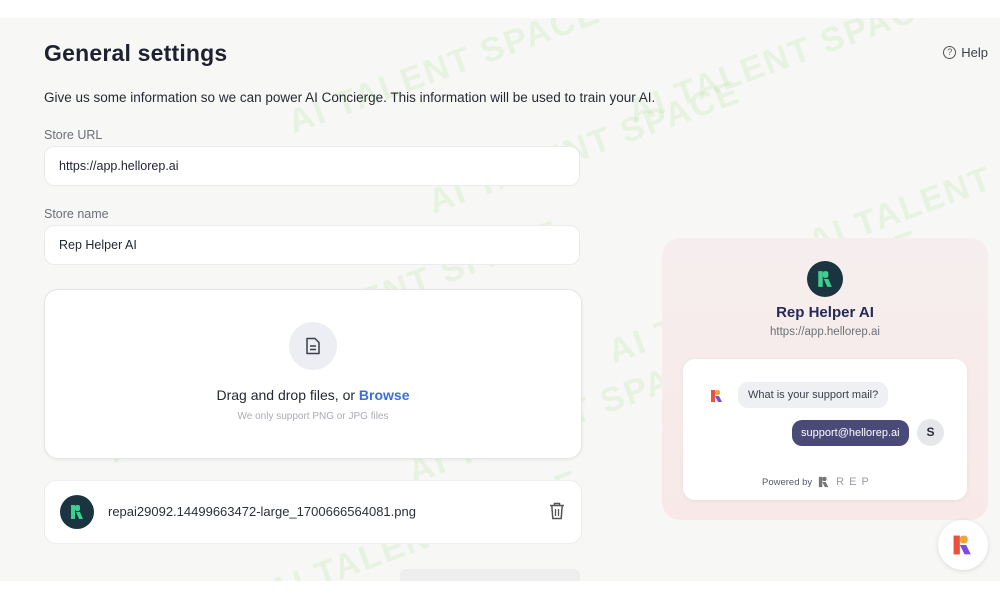 Image resolution: width=1000 pixels, height=600 pixels. I want to click on user-message: support@hellorep.ai, so click(850, 433).